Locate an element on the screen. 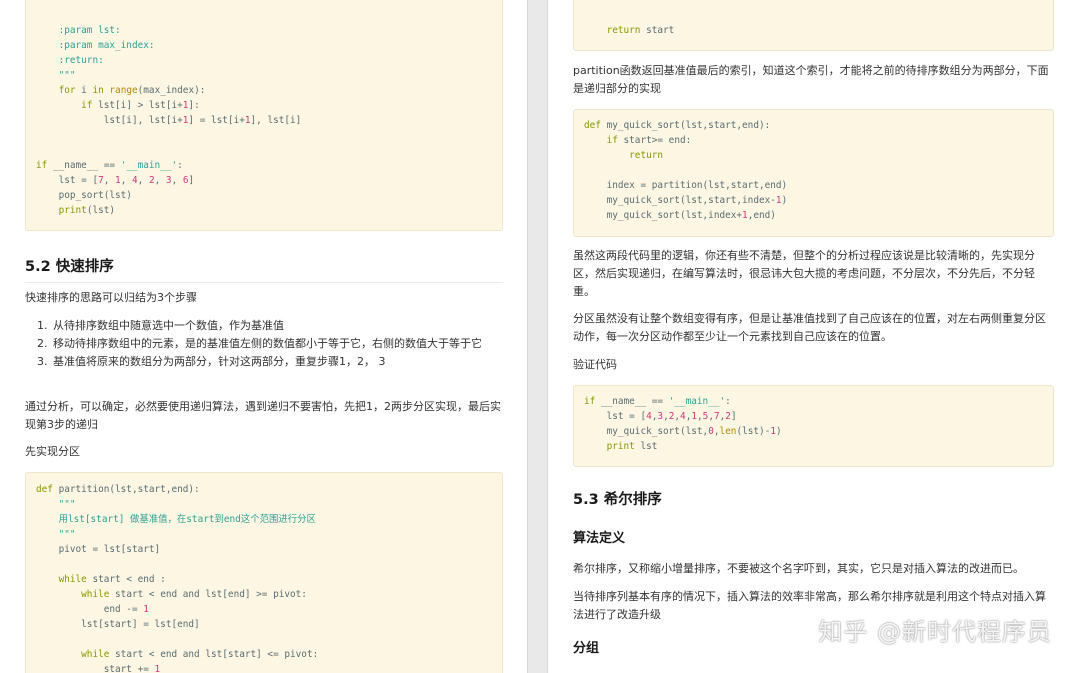 The height and width of the screenshot is (673, 1080). code-line: lst = [4,3,2,4,1,5,7,2] is located at coordinates (660, 416).